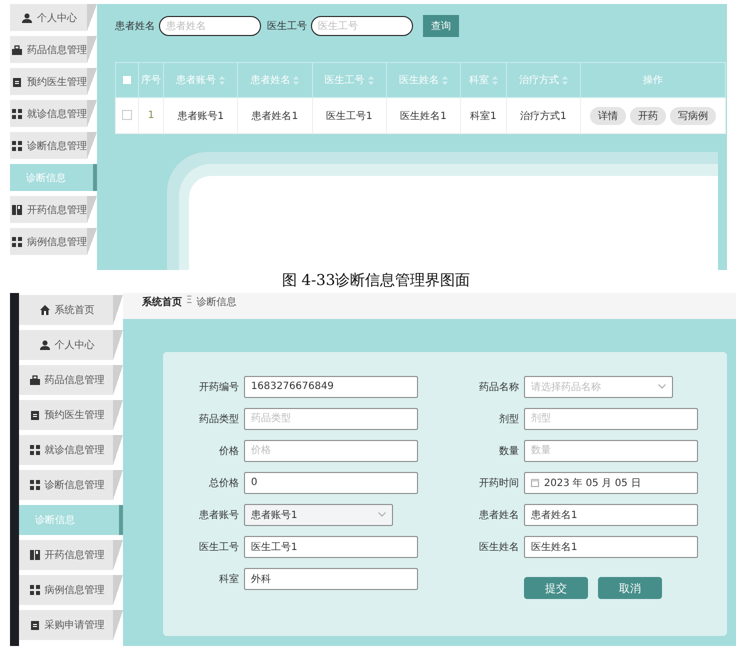  What do you see at coordinates (219, 419) in the screenshot?
I see `field-label: 药品类型` at bounding box center [219, 419].